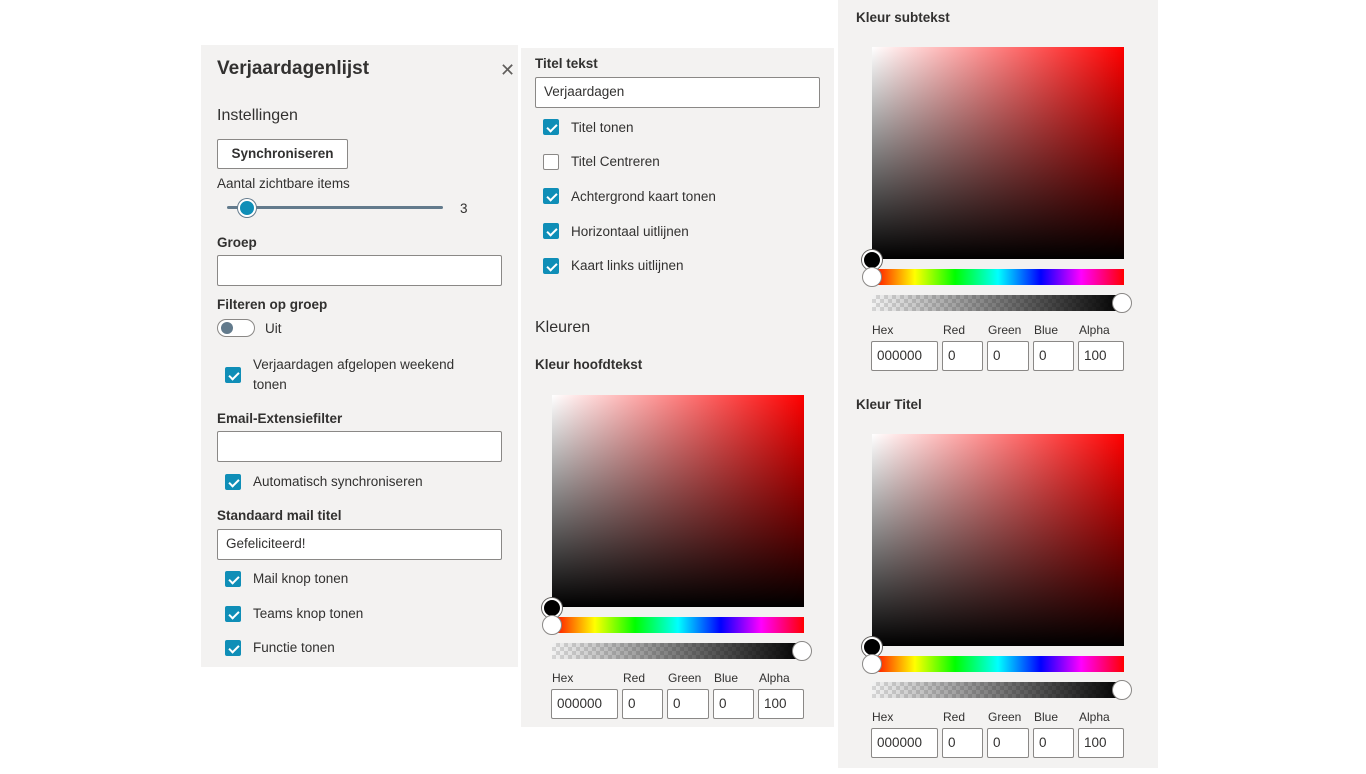 The image size is (1366, 774). Describe the element at coordinates (903, 17) in the screenshot. I see `subtext-color-label: Kleur subtekst` at that location.